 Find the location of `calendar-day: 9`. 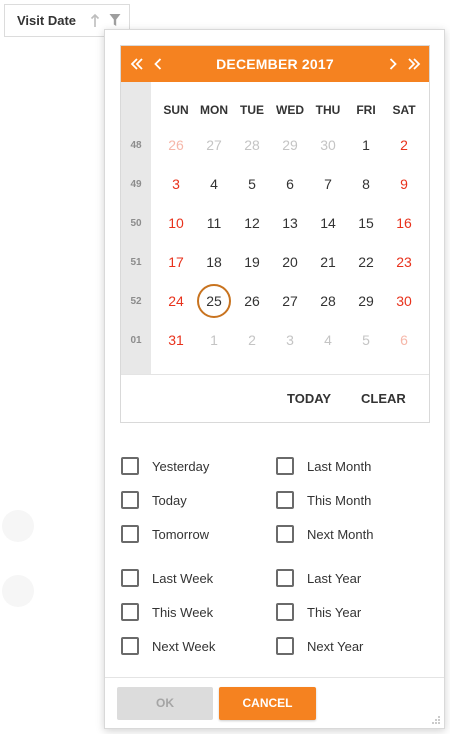

calendar-day: 9 is located at coordinates (404, 184).